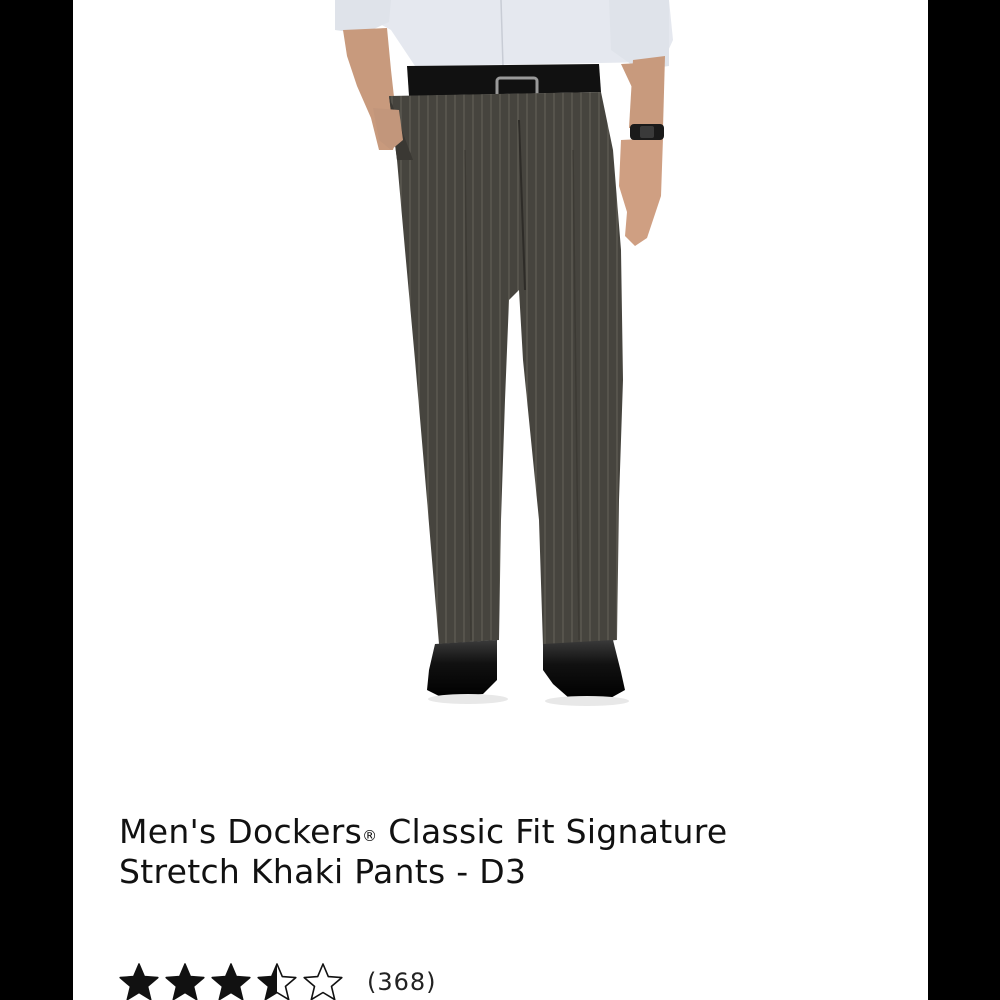  What do you see at coordinates (323, 871) in the screenshot?
I see `product-title-line2: Stretch Khaki Pants - D3` at bounding box center [323, 871].